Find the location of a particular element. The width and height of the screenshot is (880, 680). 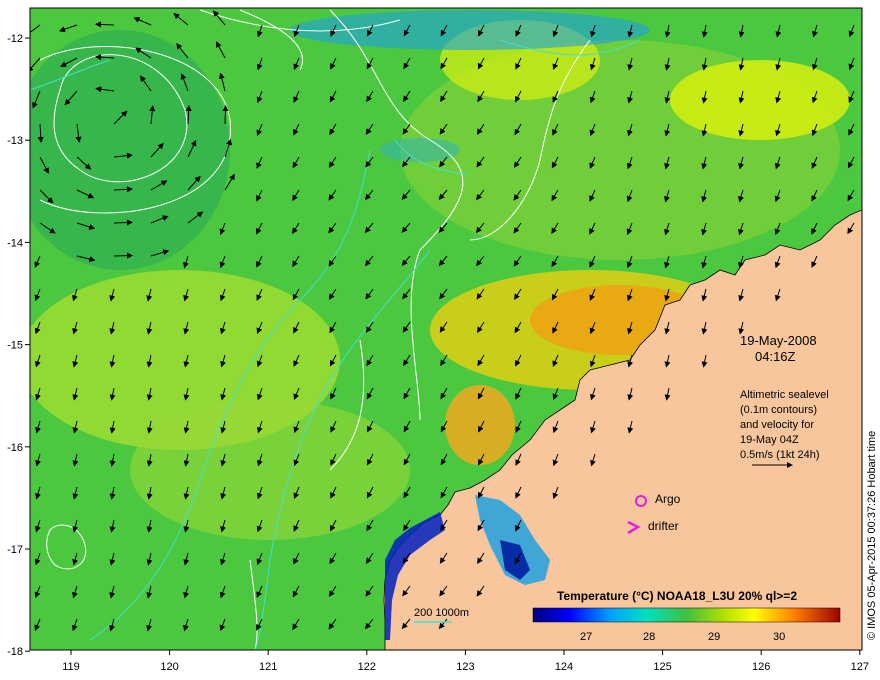

colorbar-tick: 27 is located at coordinates (586, 637).